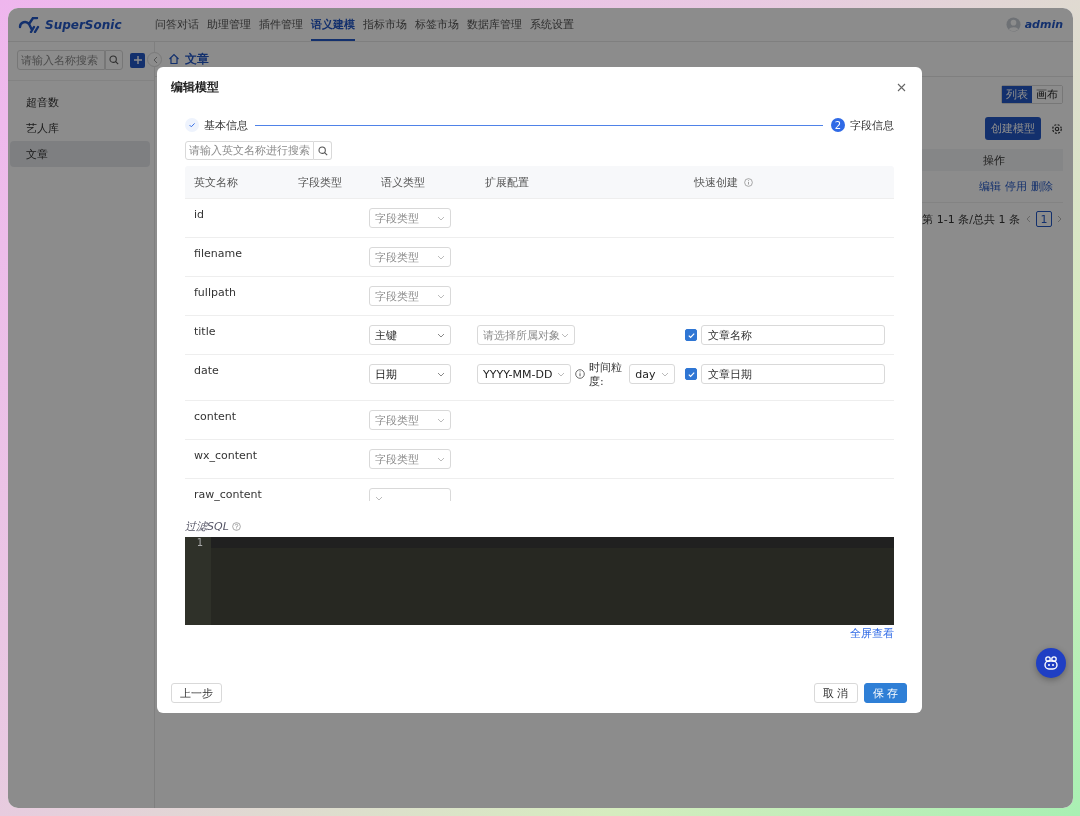 The width and height of the screenshot is (1080, 816). Describe the element at coordinates (1013, 128) in the screenshot. I see `create-model-button: 创建模型` at that location.